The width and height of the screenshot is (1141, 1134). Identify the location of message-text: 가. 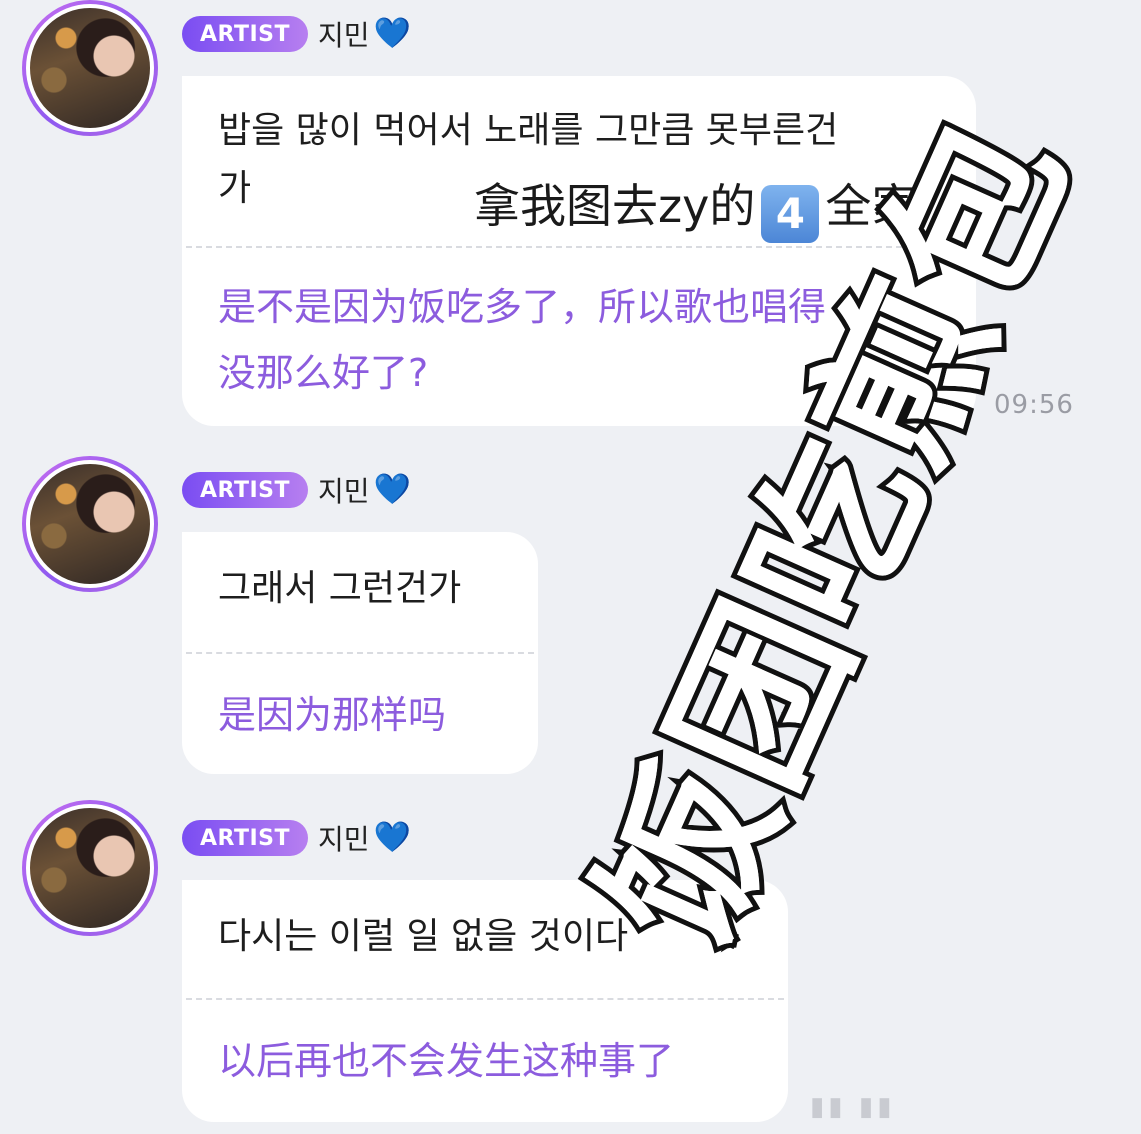
(235, 188).